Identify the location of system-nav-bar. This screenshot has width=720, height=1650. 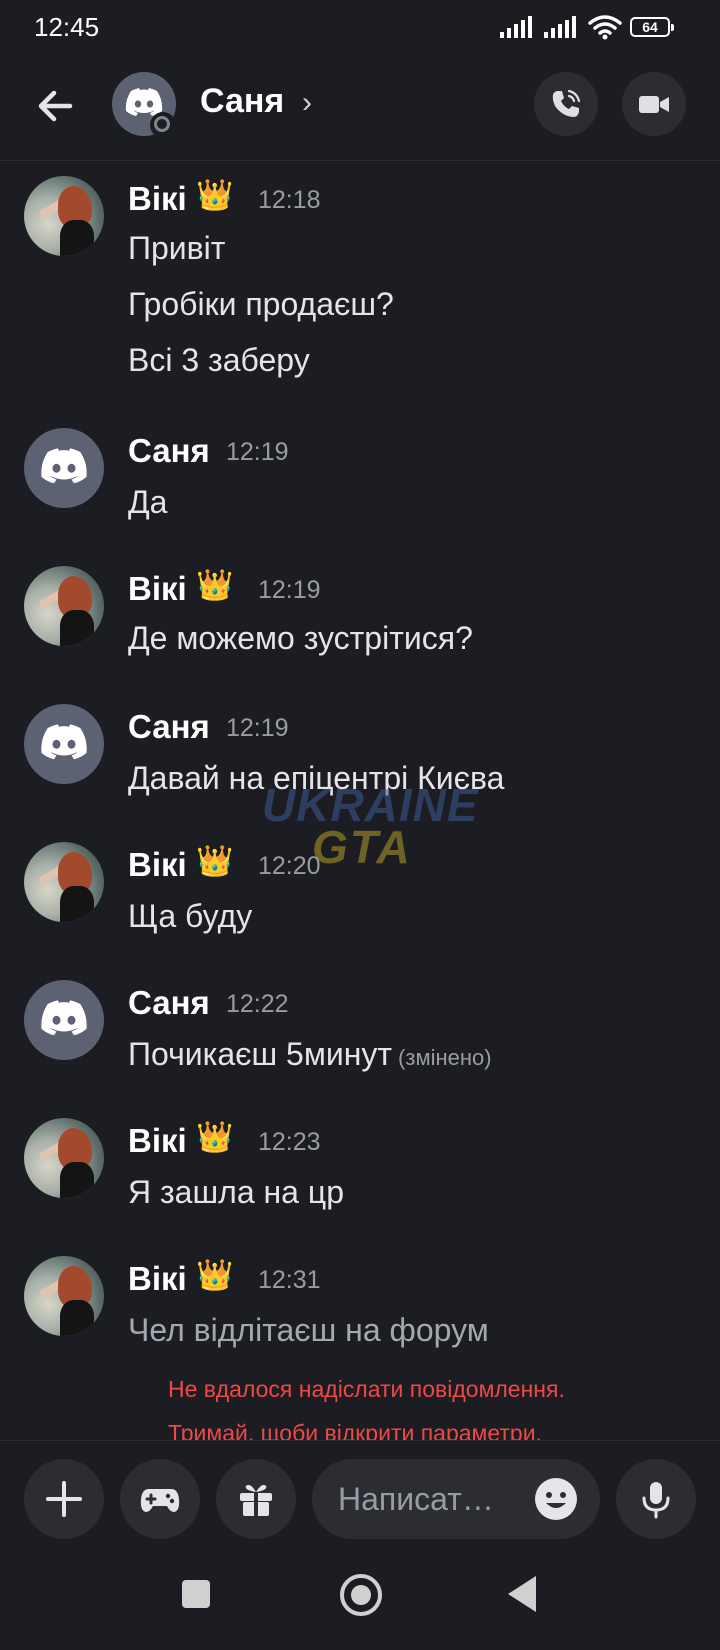
(360, 1605).